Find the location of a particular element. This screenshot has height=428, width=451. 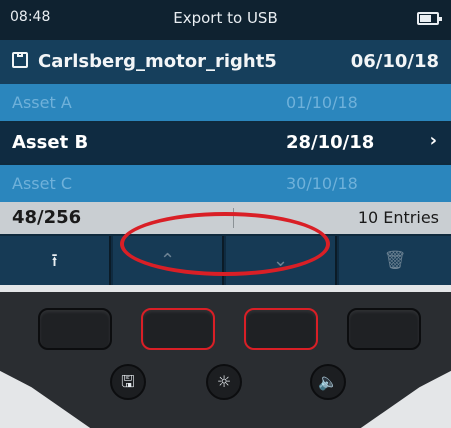

entries-count: 10 Entries is located at coordinates (398, 217).